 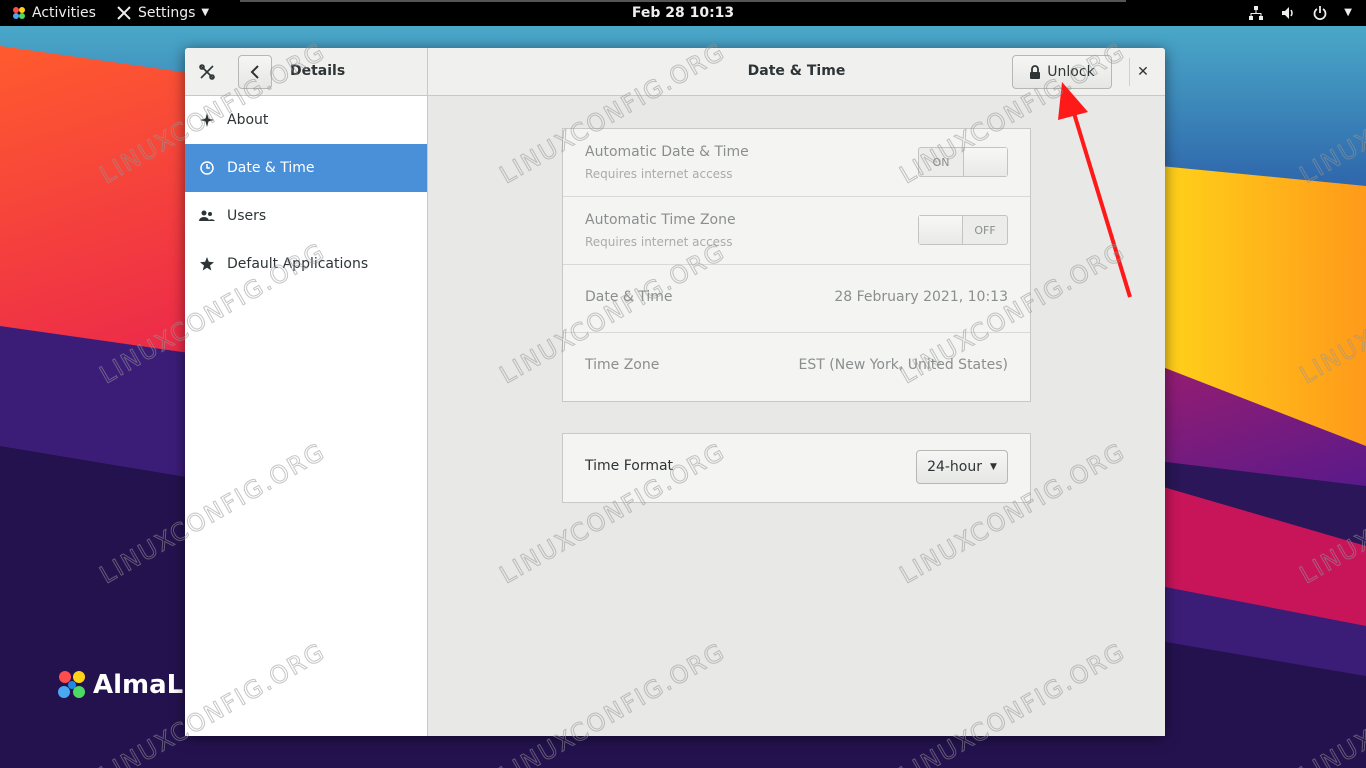 What do you see at coordinates (64, 13) in the screenshot?
I see `activities-label: Activities` at bounding box center [64, 13].